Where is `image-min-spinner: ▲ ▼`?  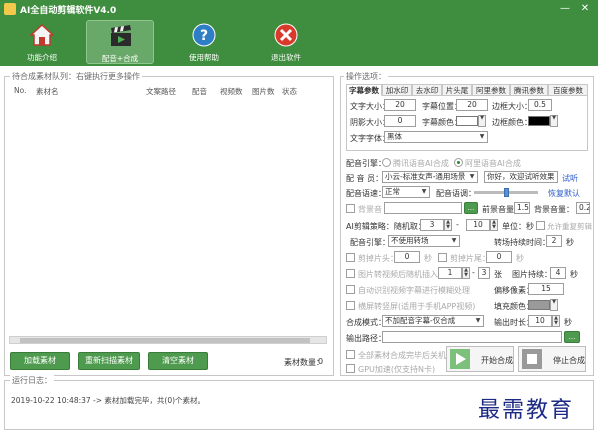 image-min-spinner: ▲ ▼ is located at coordinates (466, 273).